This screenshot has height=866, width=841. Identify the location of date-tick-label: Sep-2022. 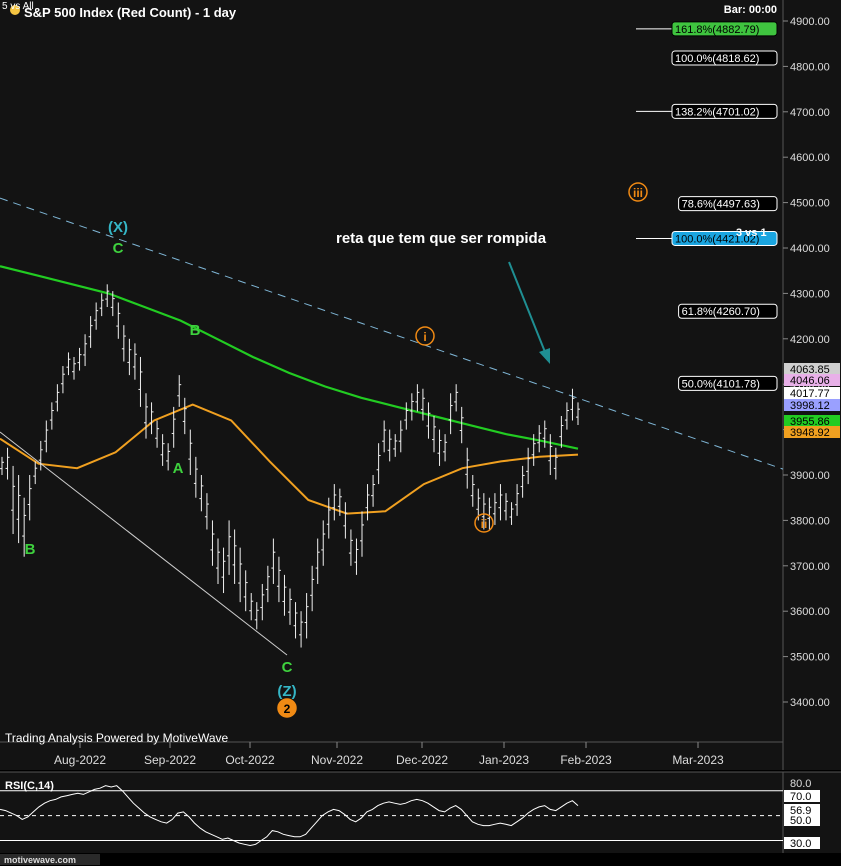
(170, 760).